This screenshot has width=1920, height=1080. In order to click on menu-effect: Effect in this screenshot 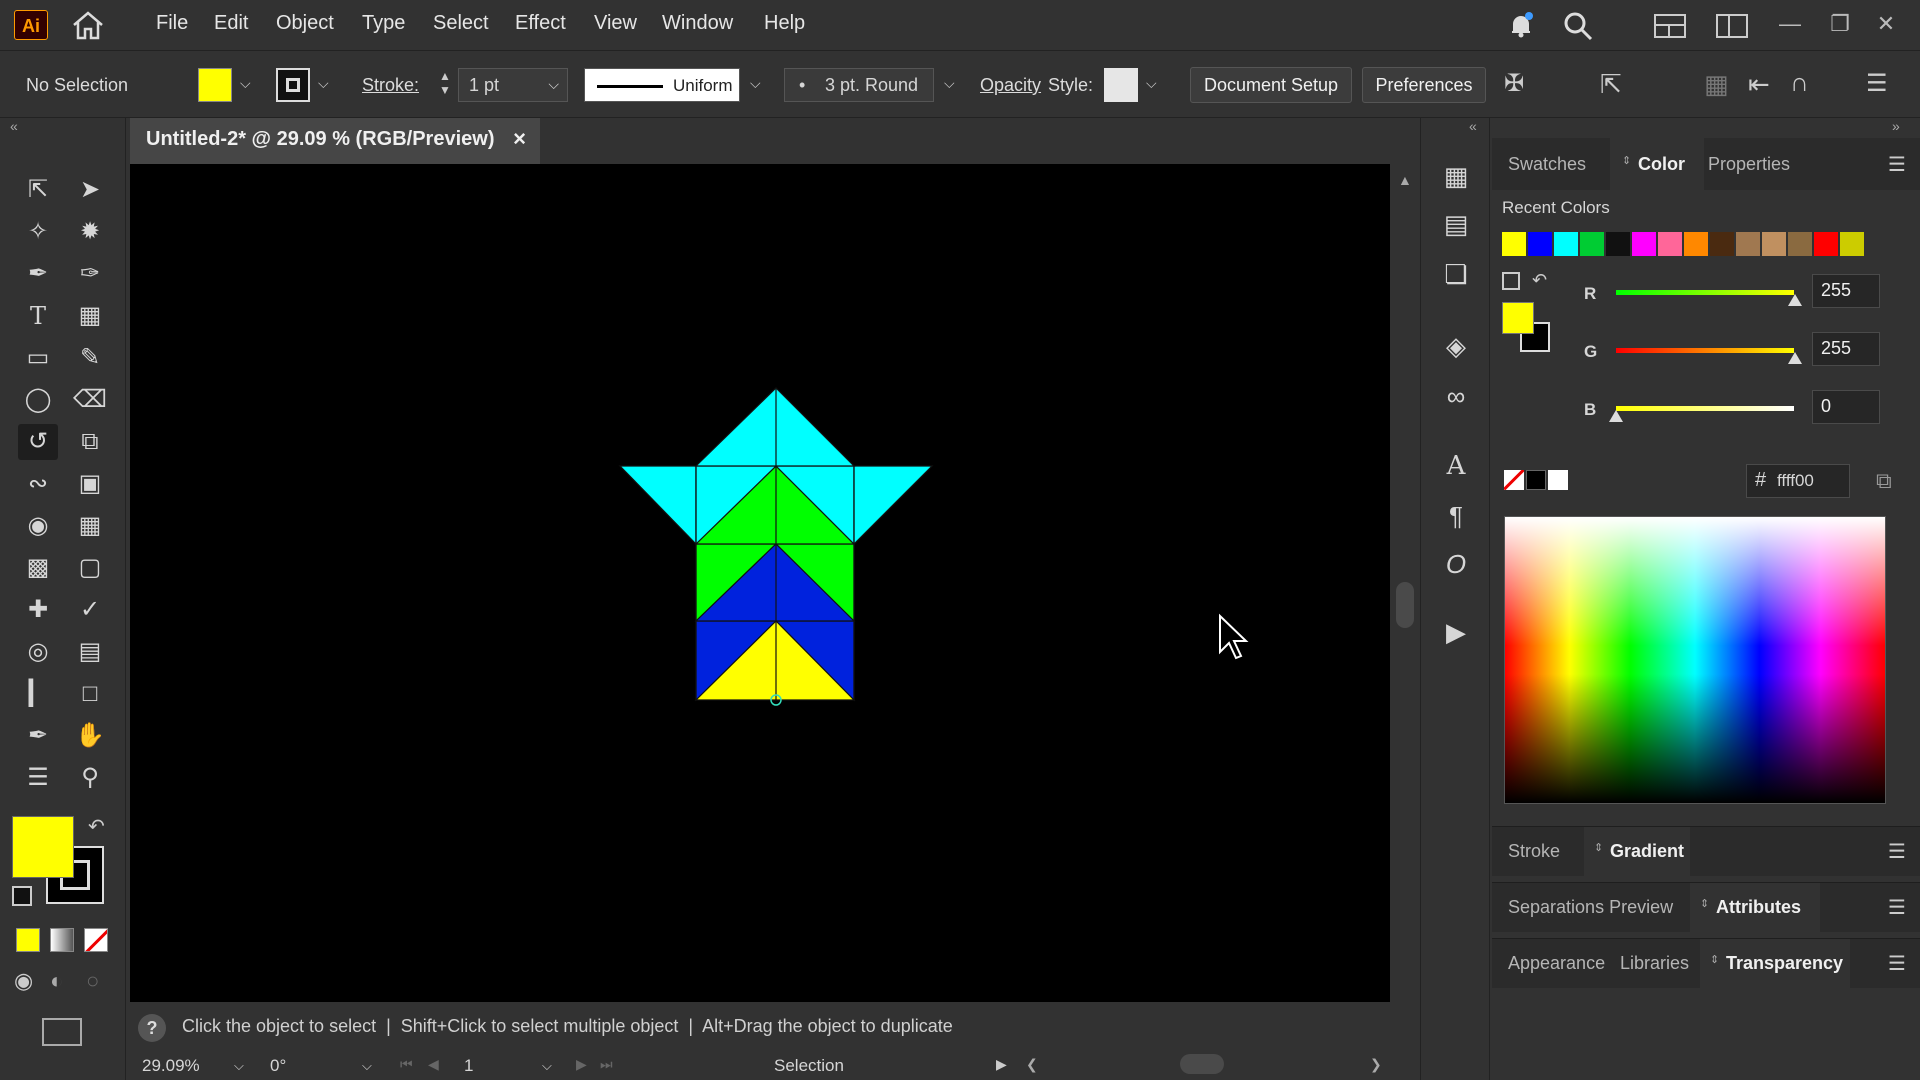, I will do `click(540, 23)`.